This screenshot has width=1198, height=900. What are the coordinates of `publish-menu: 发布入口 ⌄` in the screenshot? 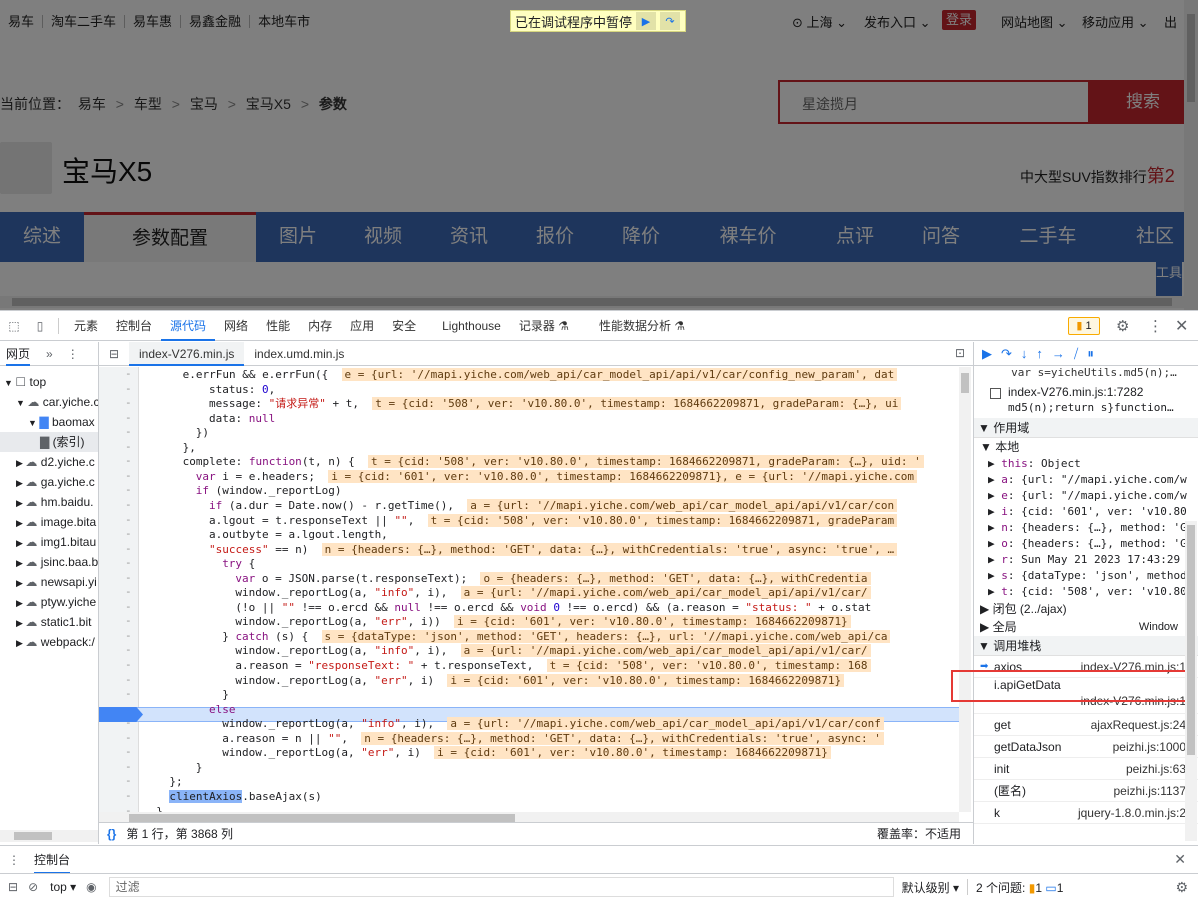 It's located at (897, 21).